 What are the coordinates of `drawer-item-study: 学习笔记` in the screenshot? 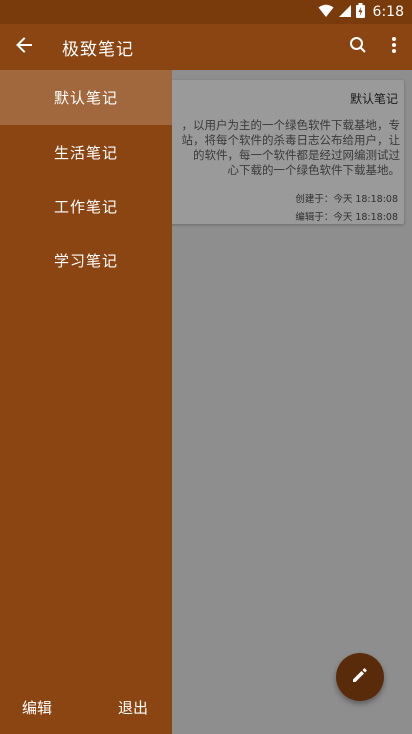 It's located at (86, 260).